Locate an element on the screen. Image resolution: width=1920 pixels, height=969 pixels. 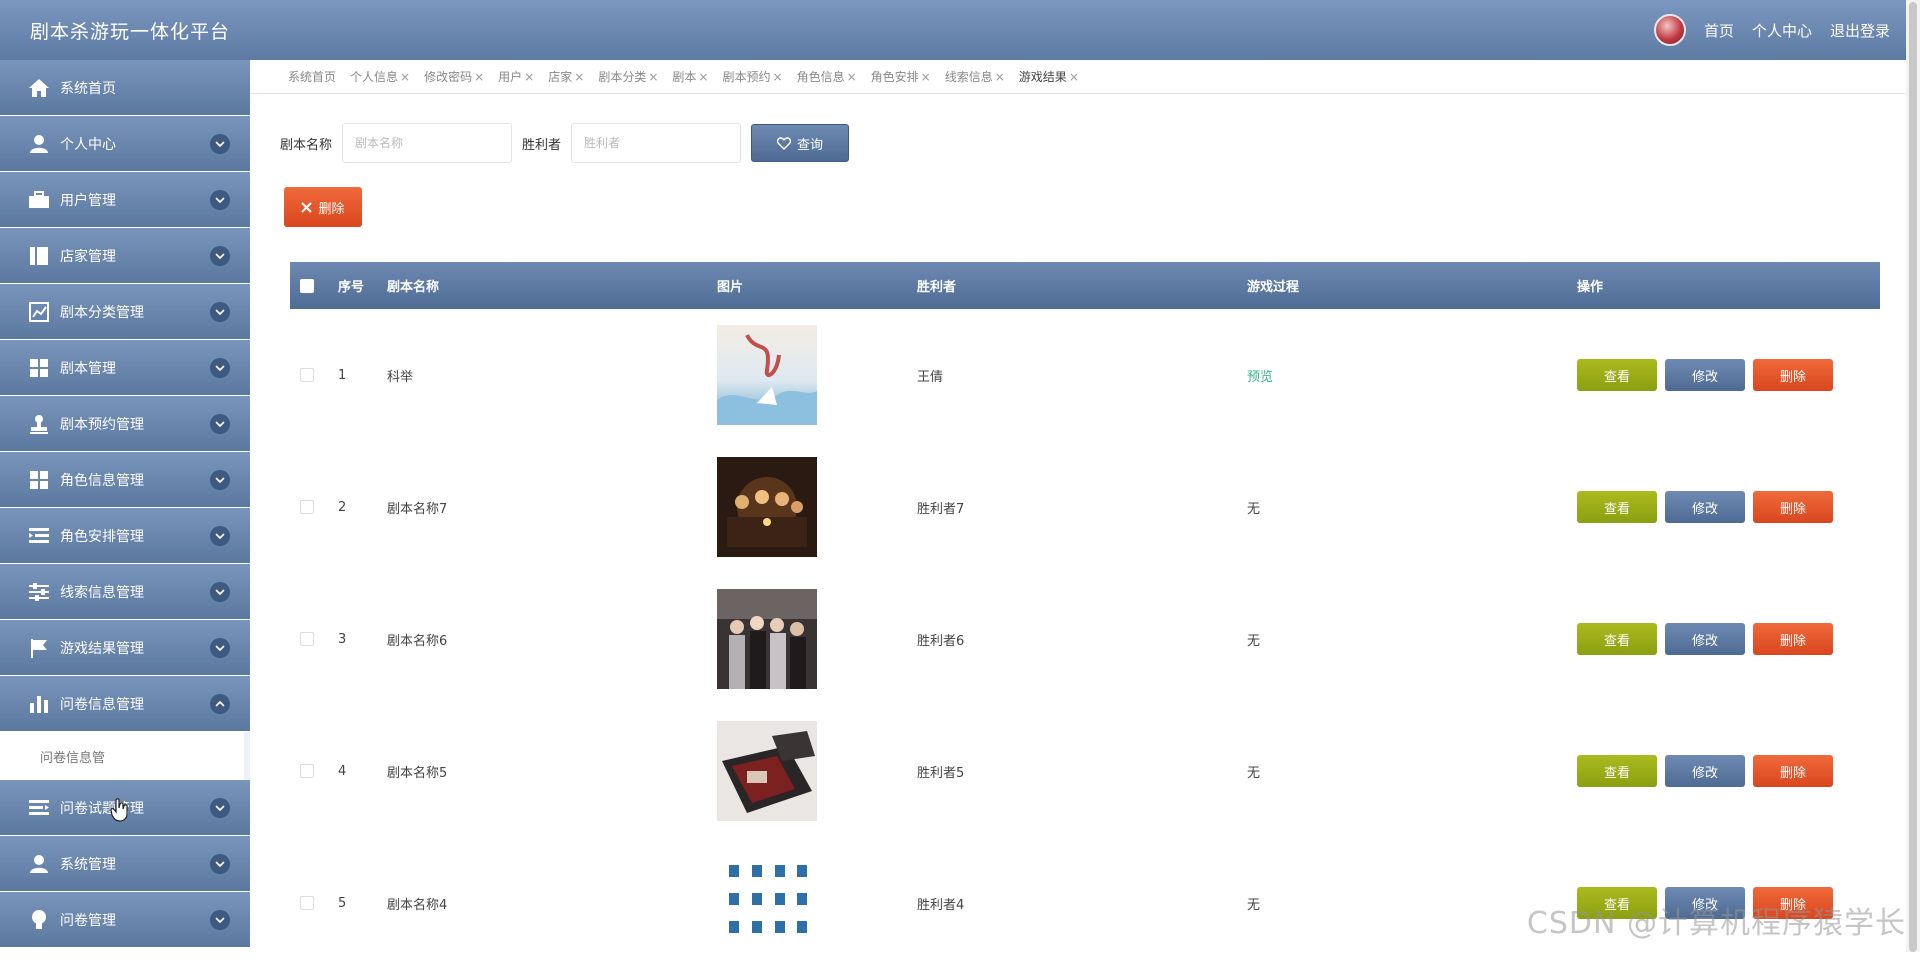
sidebar-item-label: 用户管理 is located at coordinates (88, 200).